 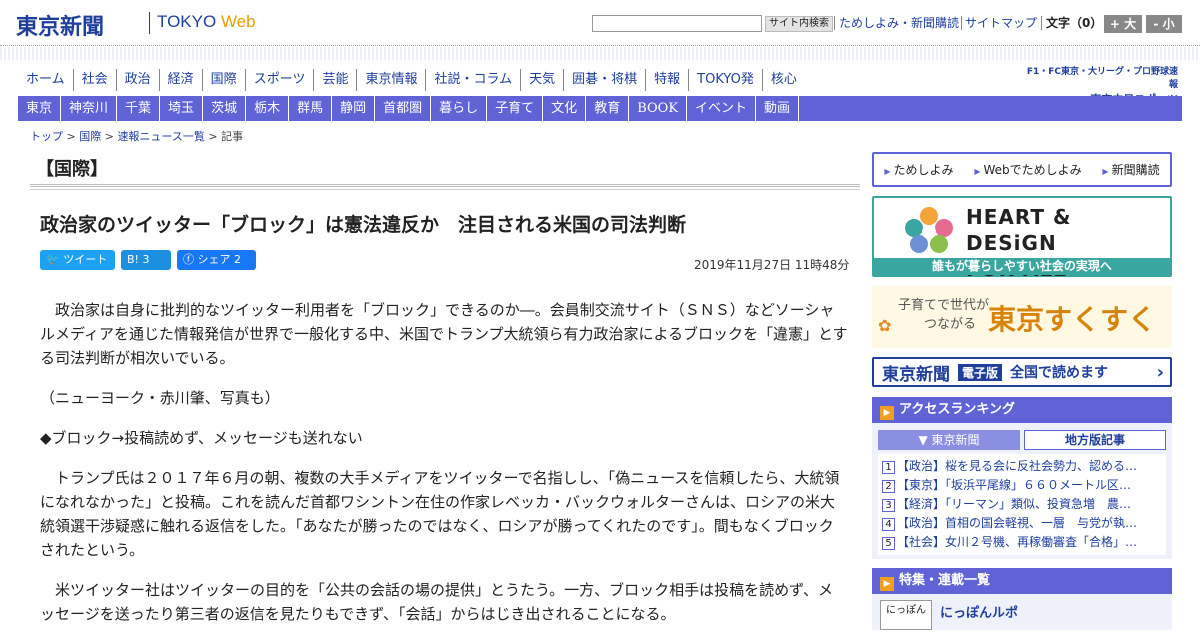 What do you see at coordinates (1022, 581) in the screenshot?
I see `features-header: ▶ 特集・連載一覧` at bounding box center [1022, 581].